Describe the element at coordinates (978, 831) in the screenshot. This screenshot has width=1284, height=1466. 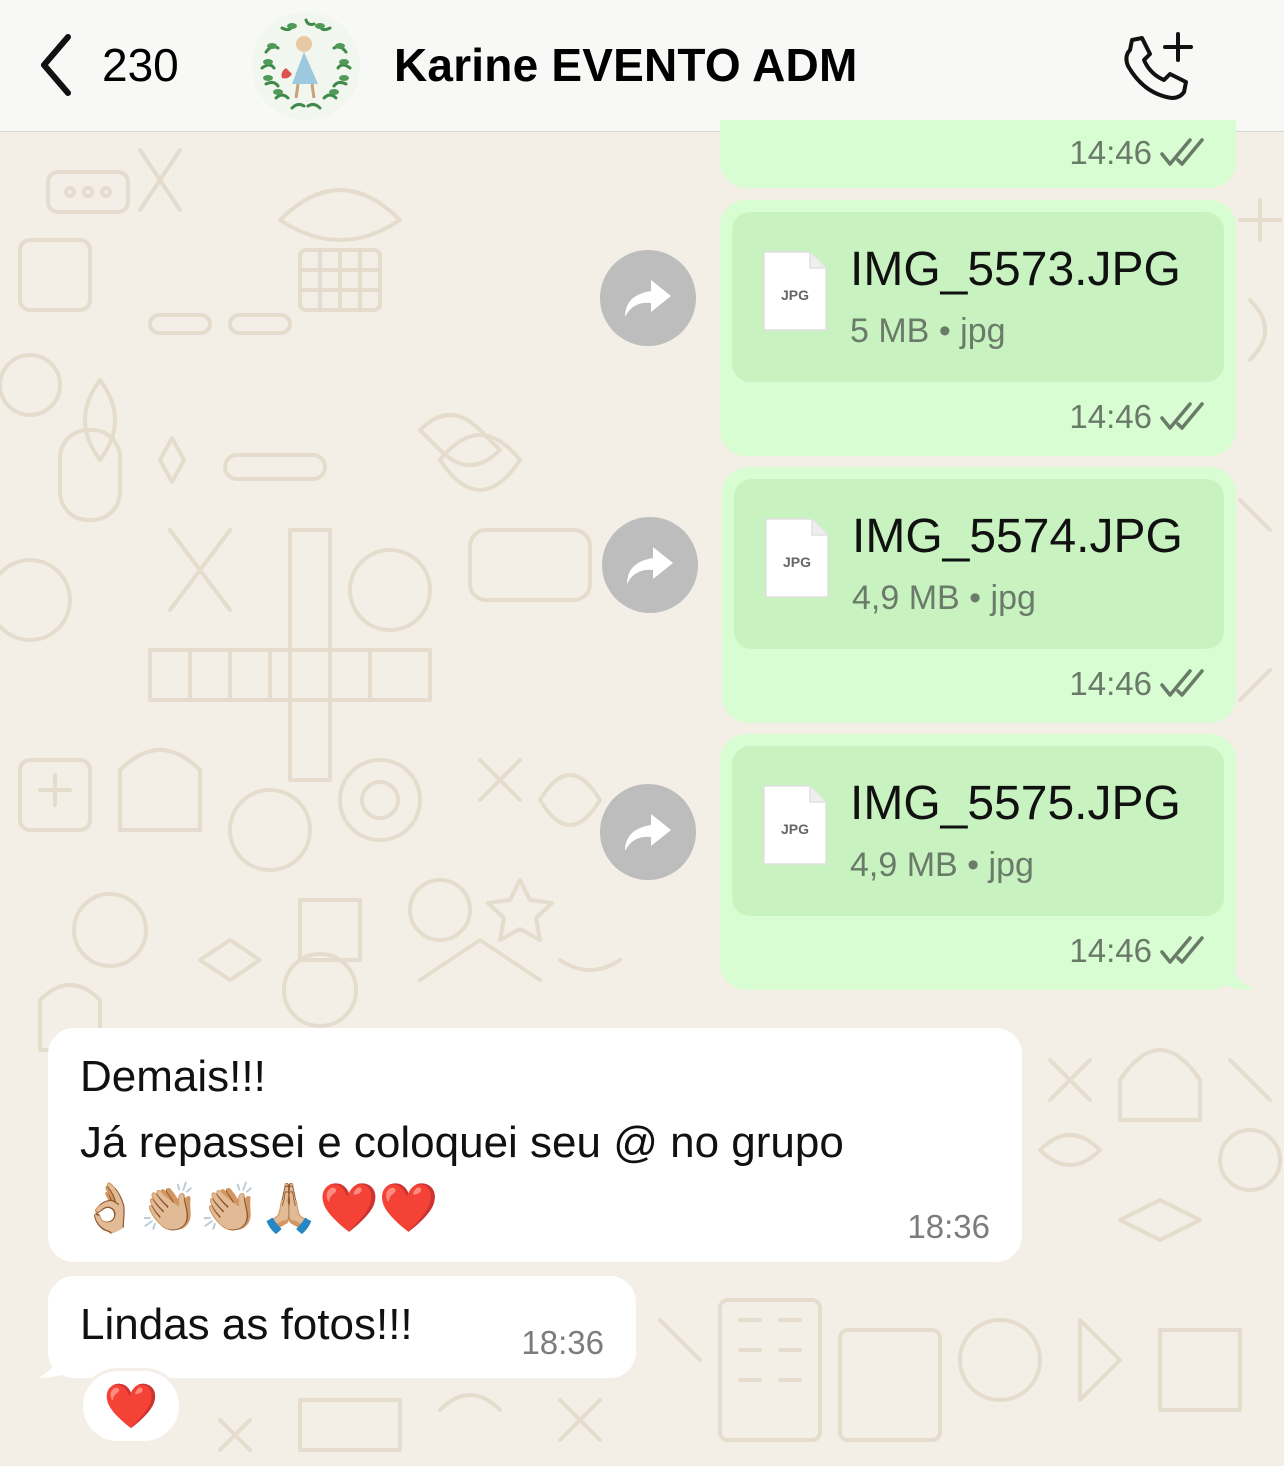
I see `file-card: JPG IMG_5575.JPG 4,9 MB • jpg` at that location.